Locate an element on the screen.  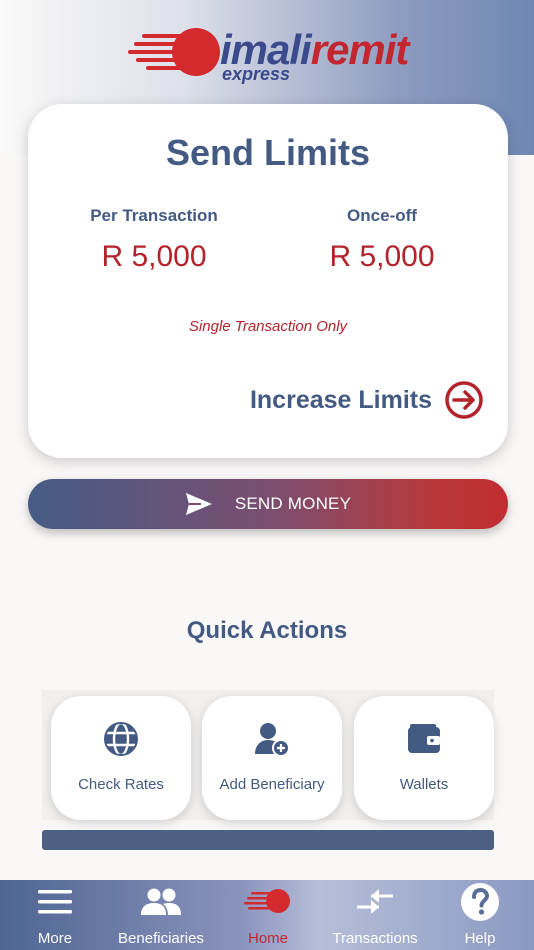
increase-limits-button: Increase Limits is located at coordinates (367, 400).